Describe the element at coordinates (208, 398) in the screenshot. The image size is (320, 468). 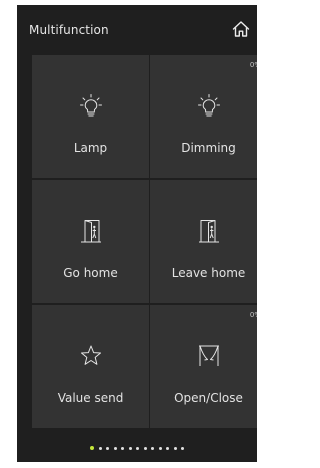
I see `tile-label: Open/Close` at that location.